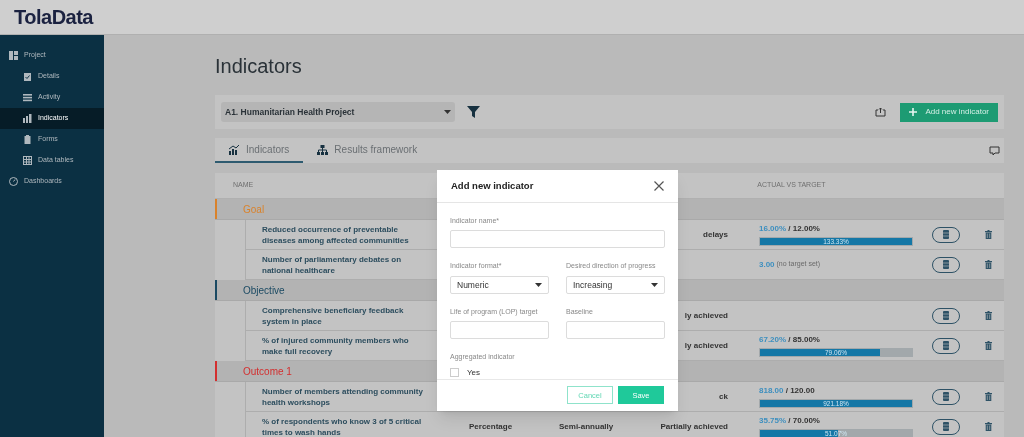  What do you see at coordinates (323, 149) in the screenshot?
I see `hierarchy-icon` at bounding box center [323, 149].